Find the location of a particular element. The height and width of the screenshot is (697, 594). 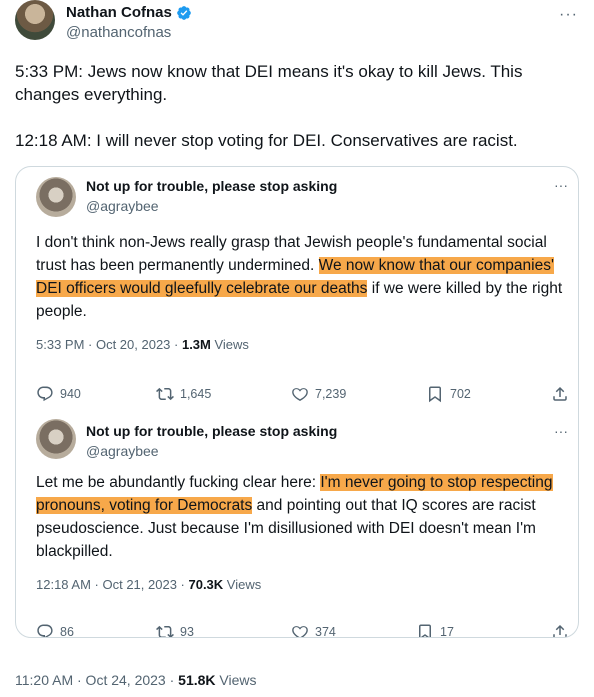

quote-timestamp-views: 5:33 PM · Oct 20, 2023 · 1.3M Views is located at coordinates (142, 344).